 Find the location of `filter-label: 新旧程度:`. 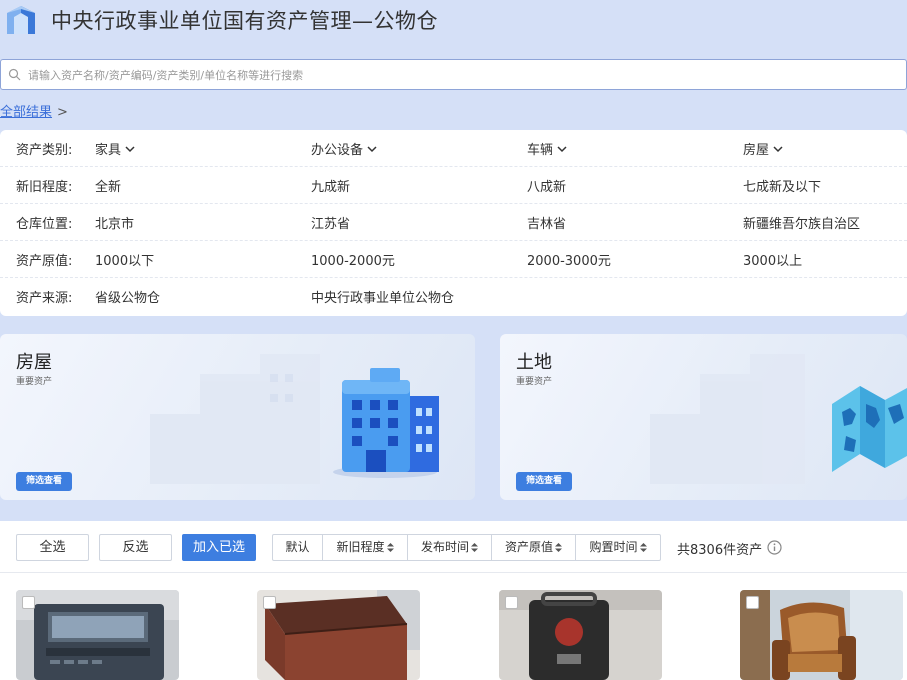

filter-label: 新旧程度: is located at coordinates (44, 187).